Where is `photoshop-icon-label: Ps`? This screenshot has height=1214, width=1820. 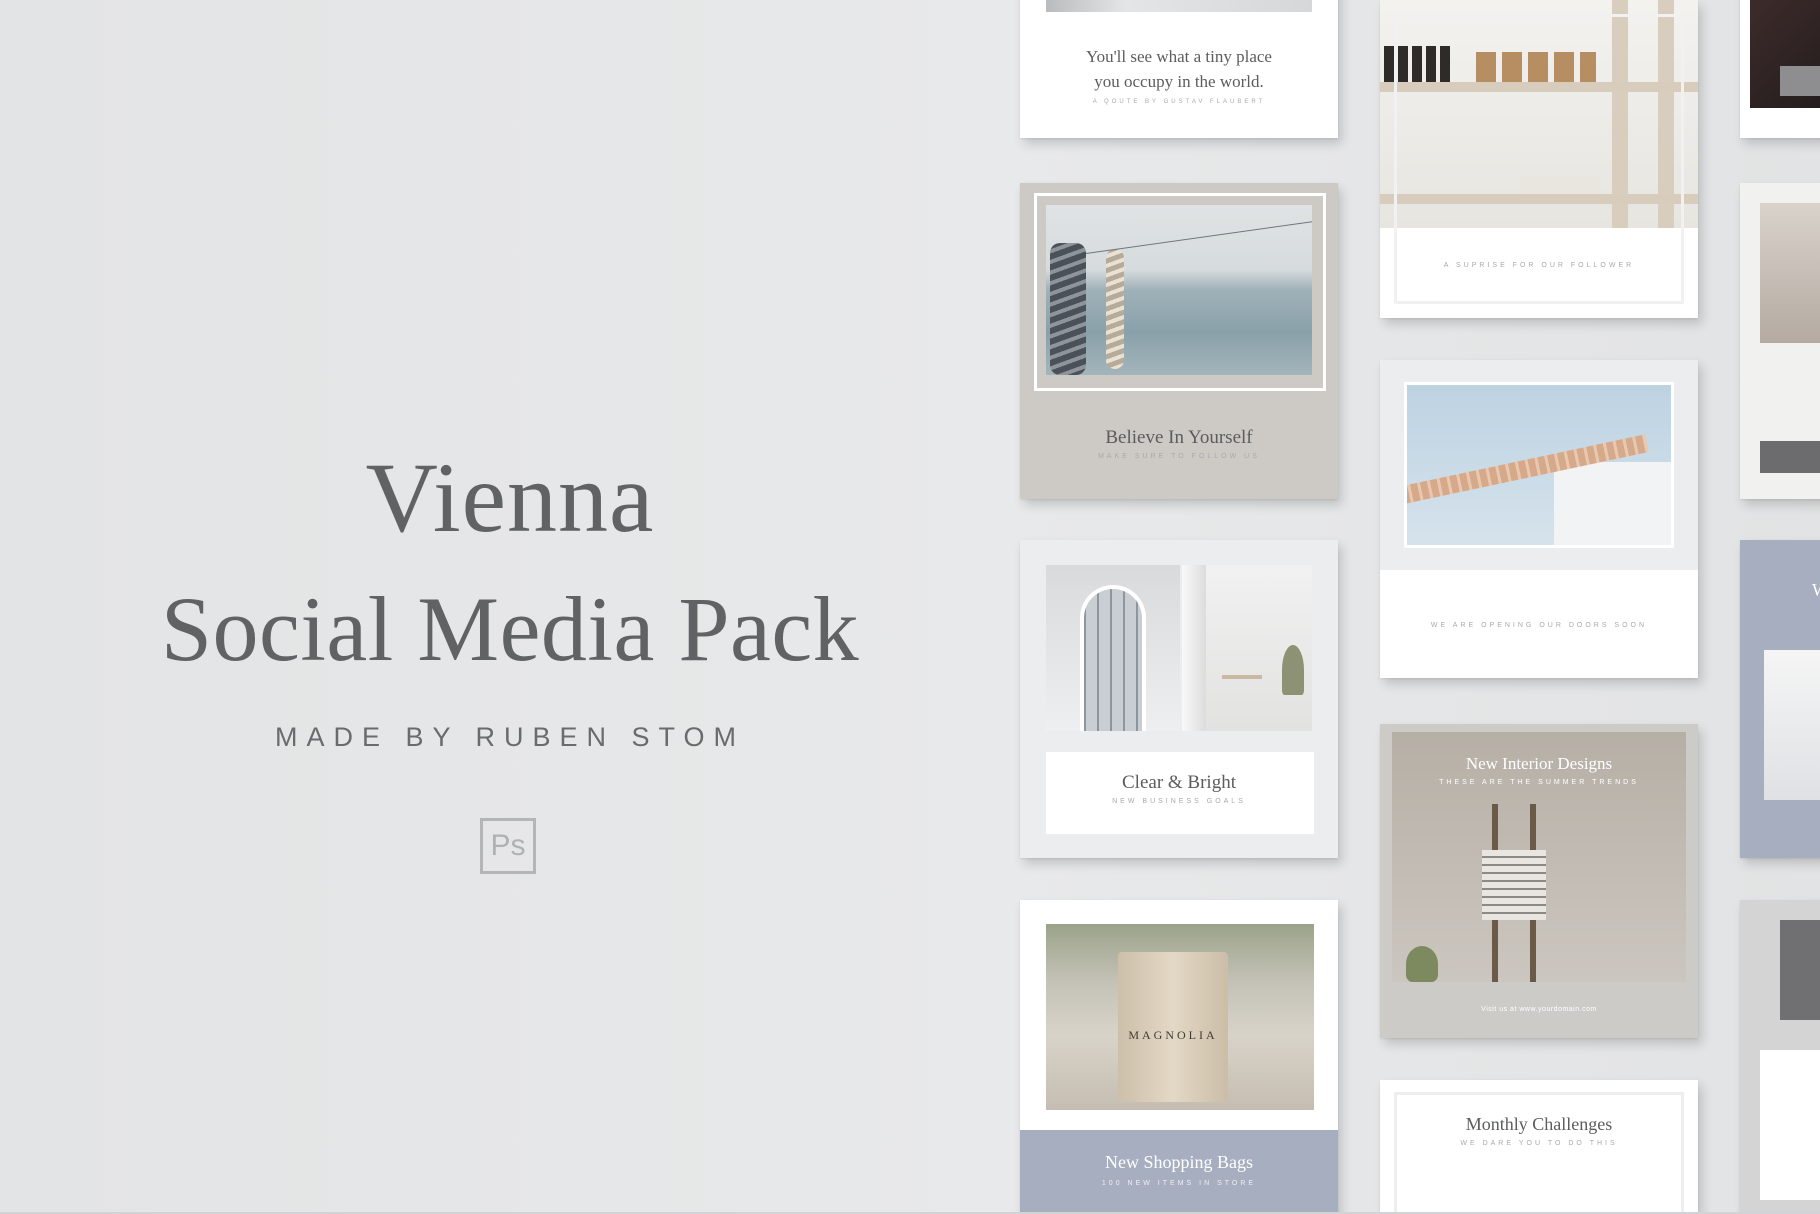 photoshop-icon-label: Ps is located at coordinates (508, 845).